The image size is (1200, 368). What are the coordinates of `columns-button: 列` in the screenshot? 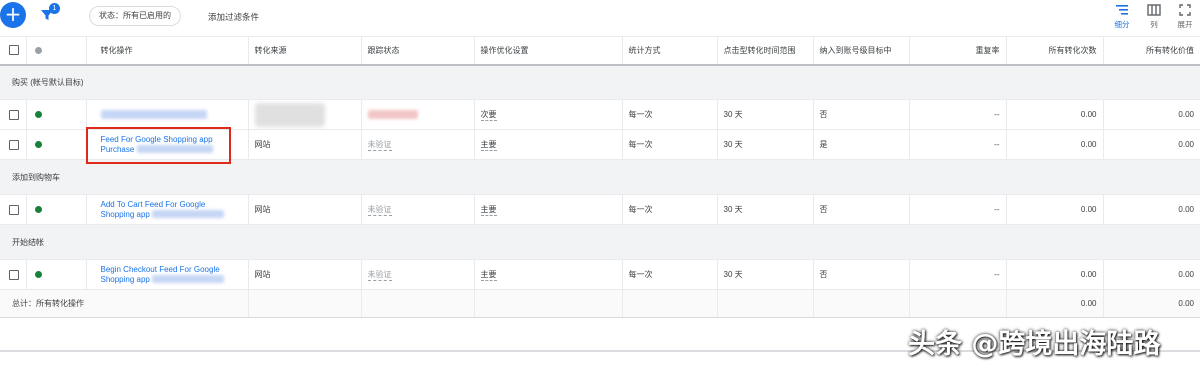 It's located at (1154, 17).